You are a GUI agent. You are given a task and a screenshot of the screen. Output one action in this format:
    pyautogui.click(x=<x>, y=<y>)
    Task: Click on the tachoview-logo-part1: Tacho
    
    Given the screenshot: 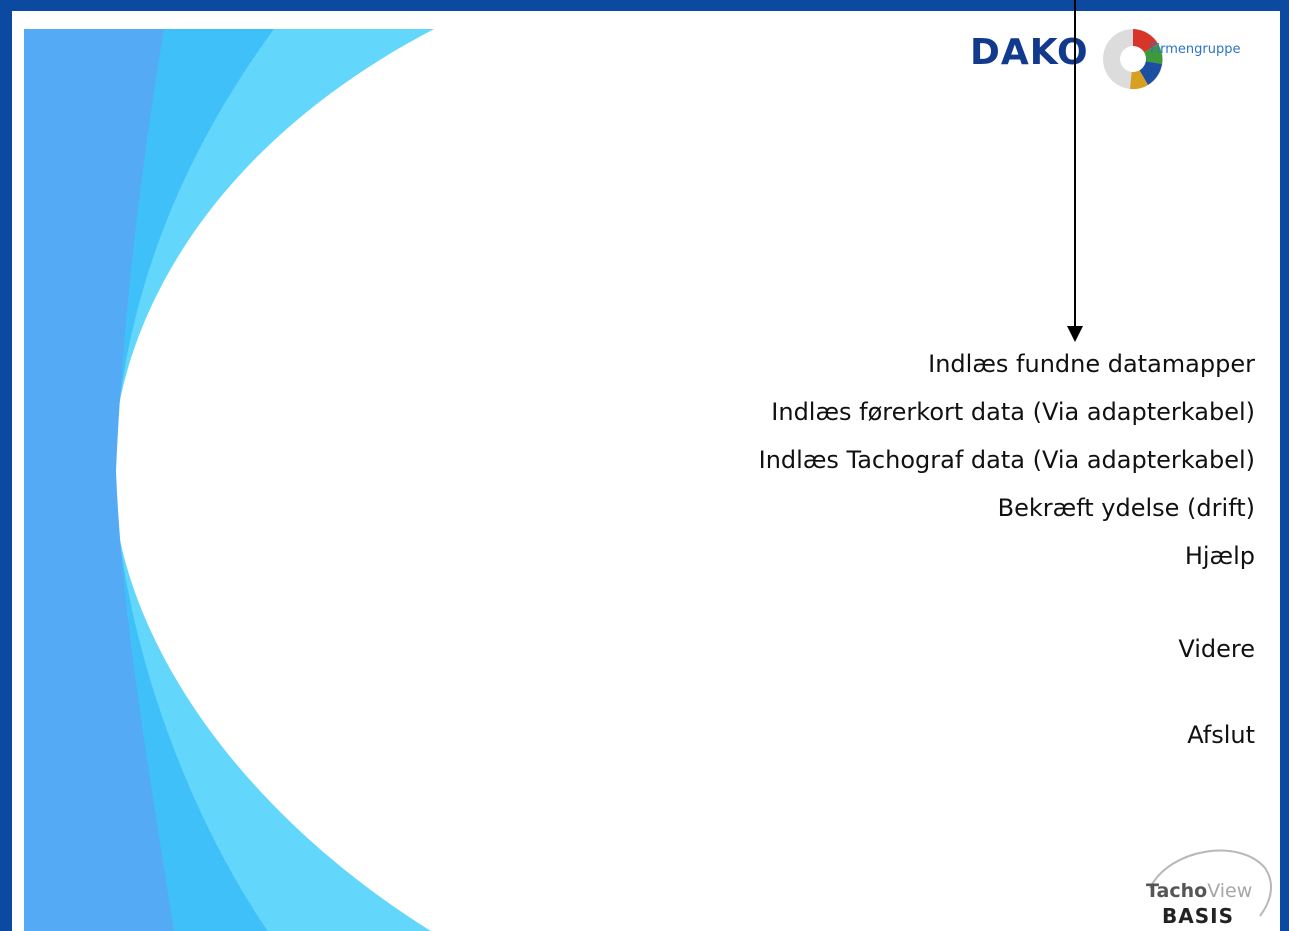 What is the action you would take?
    pyautogui.click(x=1177, y=891)
    